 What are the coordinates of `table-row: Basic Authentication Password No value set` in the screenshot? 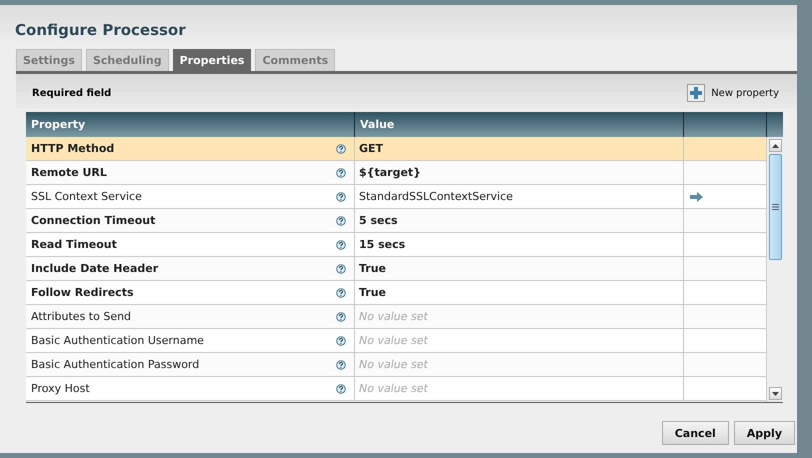 It's located at (396, 365).